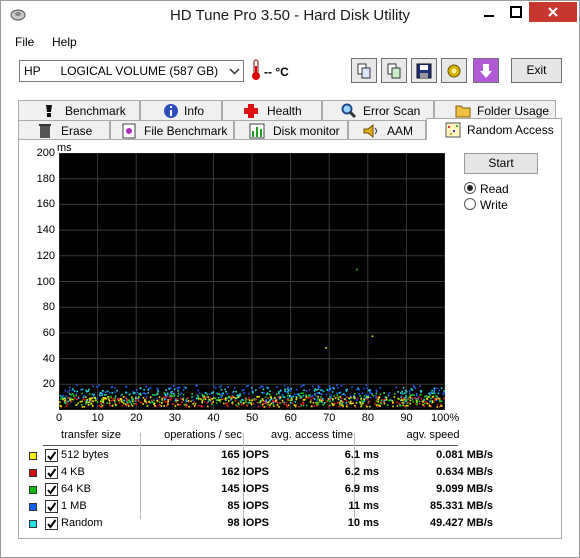 Image resolution: width=580 pixels, height=558 pixels. Describe the element at coordinates (24, 42) in the screenshot. I see `menu-file: File` at that location.